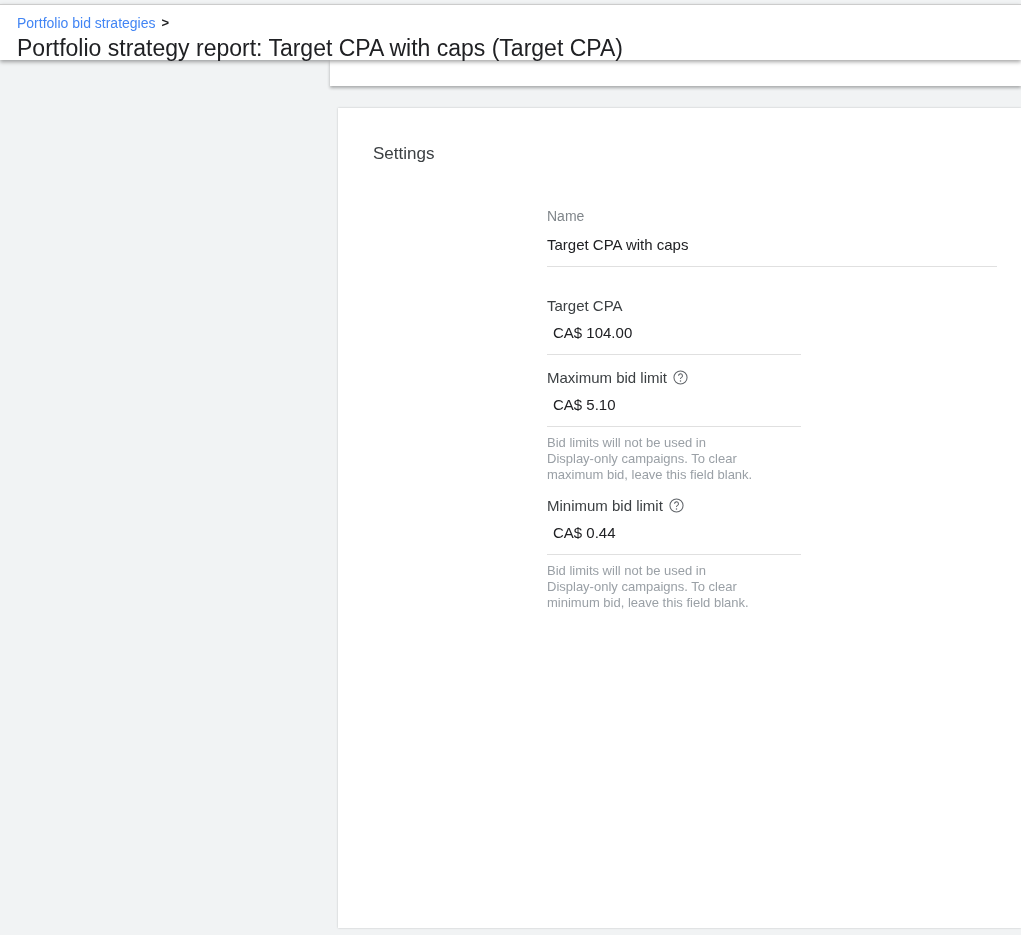 This screenshot has height=935, width=1021. I want to click on page-title: Portfolio strategy report: Target CPA with caps (Target CPA), so click(320, 48).